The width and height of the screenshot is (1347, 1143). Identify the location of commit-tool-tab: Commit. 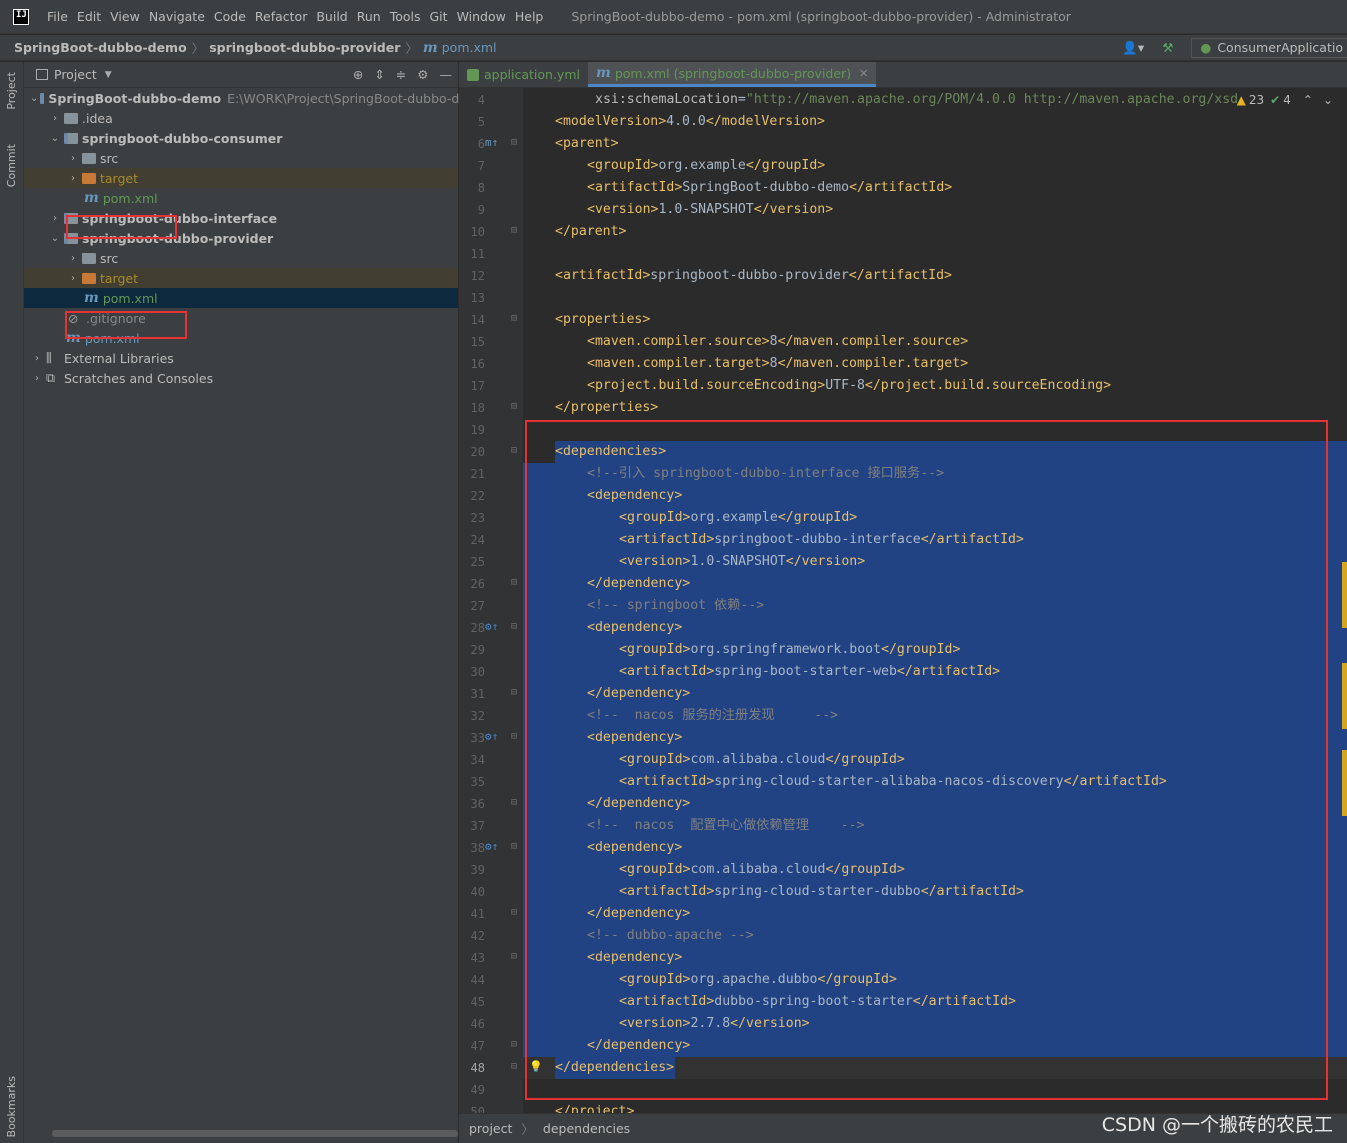
(11, 165).